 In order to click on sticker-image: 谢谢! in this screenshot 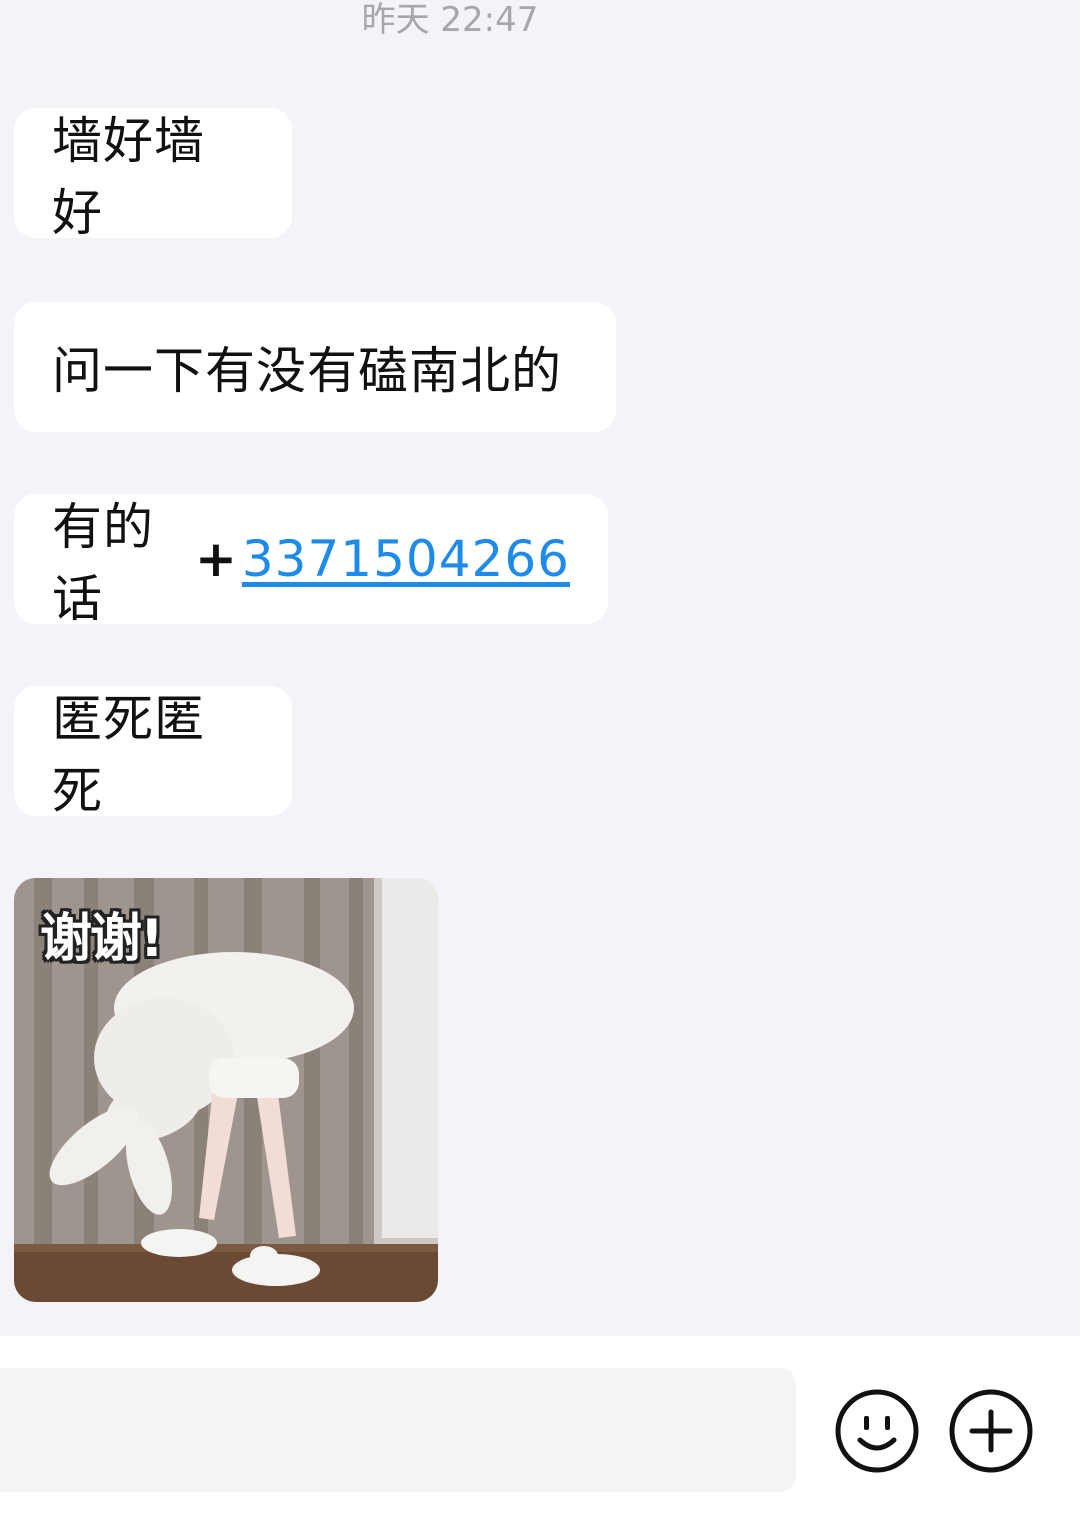, I will do `click(226, 1090)`.